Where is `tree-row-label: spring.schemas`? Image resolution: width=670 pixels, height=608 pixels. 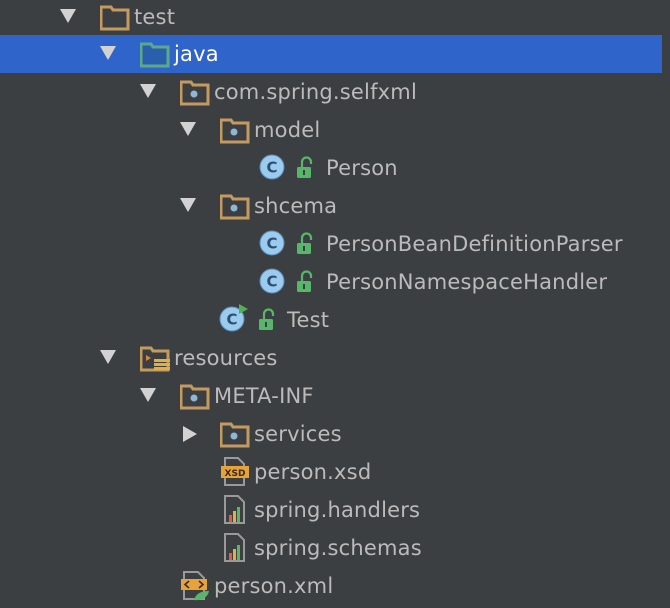 tree-row-label: spring.schemas is located at coordinates (338, 548).